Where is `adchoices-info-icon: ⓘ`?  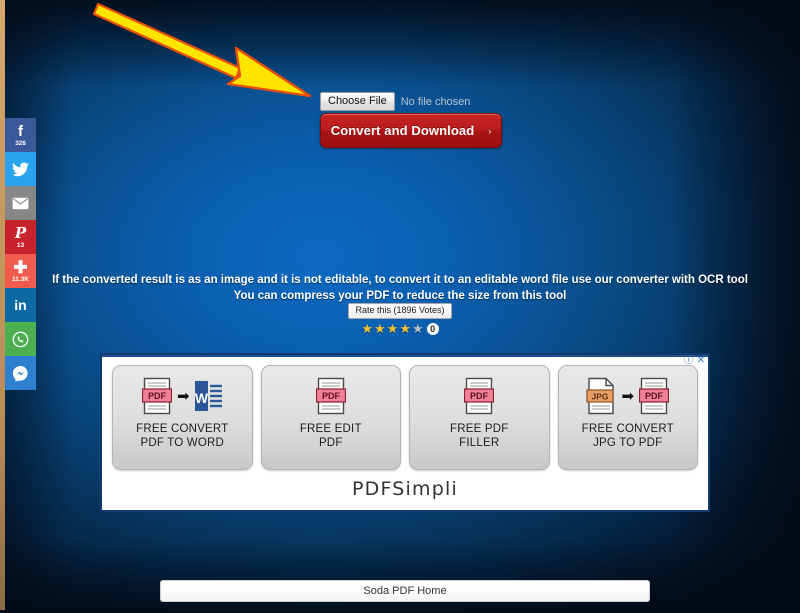
adchoices-info-icon: ⓘ is located at coordinates (689, 361).